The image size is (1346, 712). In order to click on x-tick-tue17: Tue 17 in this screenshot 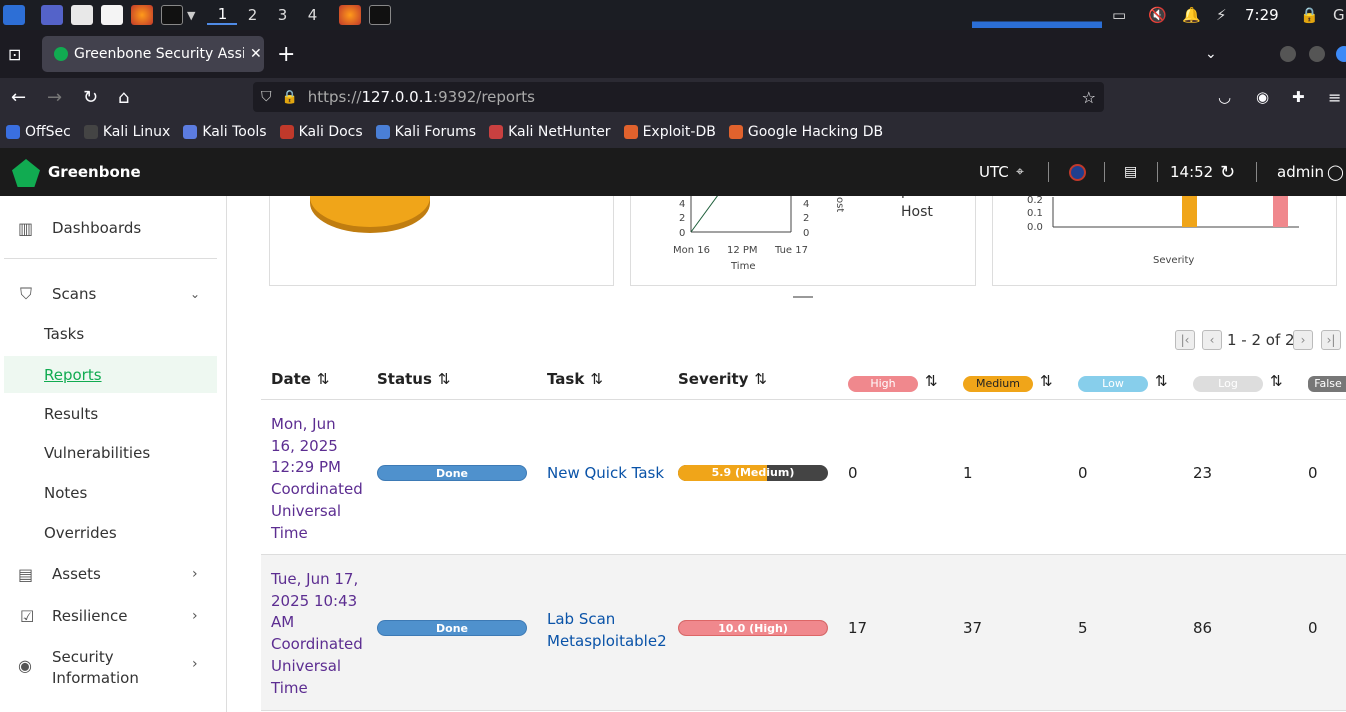, I will do `click(791, 250)`.